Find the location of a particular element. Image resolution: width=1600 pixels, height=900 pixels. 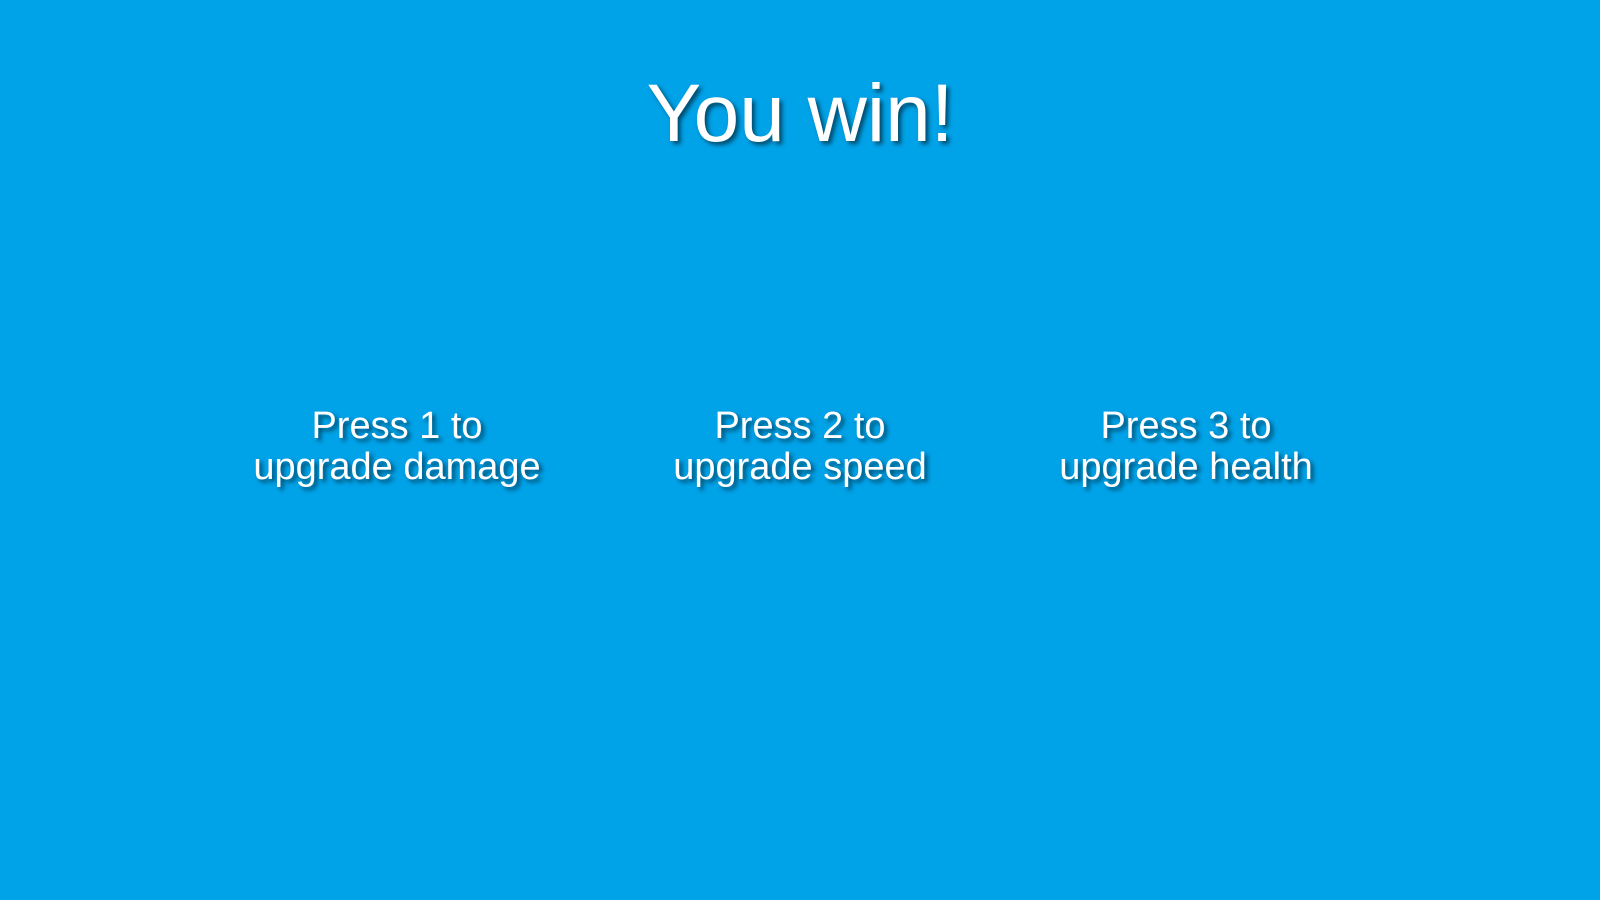

upgrade-damage-key-text: Press 1 to is located at coordinates (397, 426).